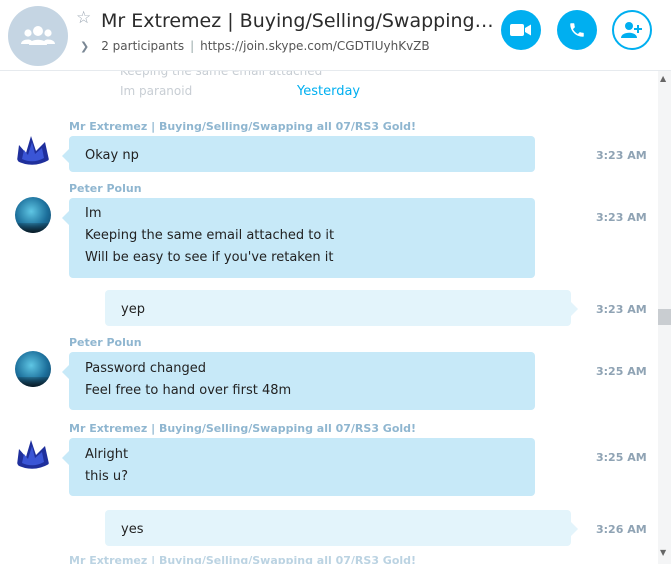  Describe the element at coordinates (663, 552) in the screenshot. I see `scroll-down-arrow-icon: ▼` at that location.